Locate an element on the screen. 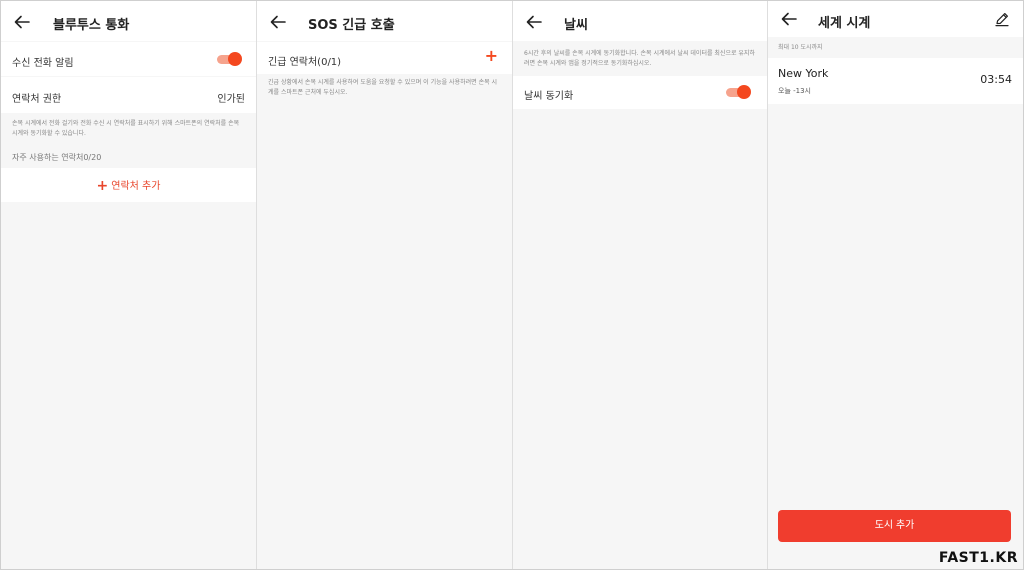 The width and height of the screenshot is (1024, 570). city-name: New York is located at coordinates (803, 73).